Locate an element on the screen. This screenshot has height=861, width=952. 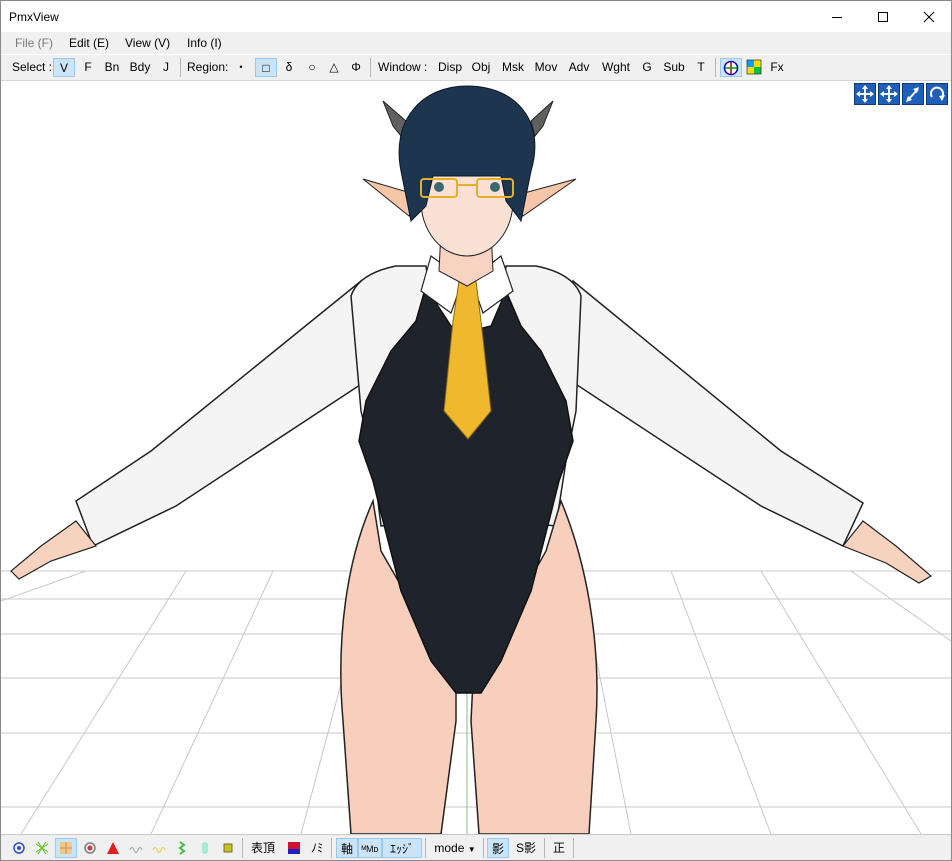
view-pan-button is located at coordinates (889, 94).